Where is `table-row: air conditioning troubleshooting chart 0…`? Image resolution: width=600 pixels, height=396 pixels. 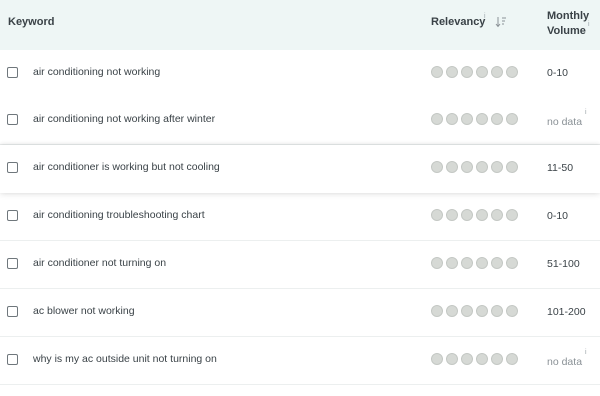
table-row: air conditioning troubleshooting chart 0… is located at coordinates (300, 217).